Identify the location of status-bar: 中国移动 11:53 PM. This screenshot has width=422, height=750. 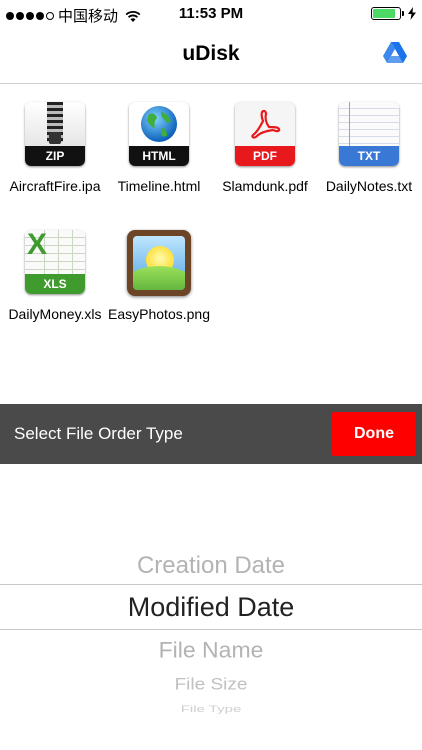
(211, 14).